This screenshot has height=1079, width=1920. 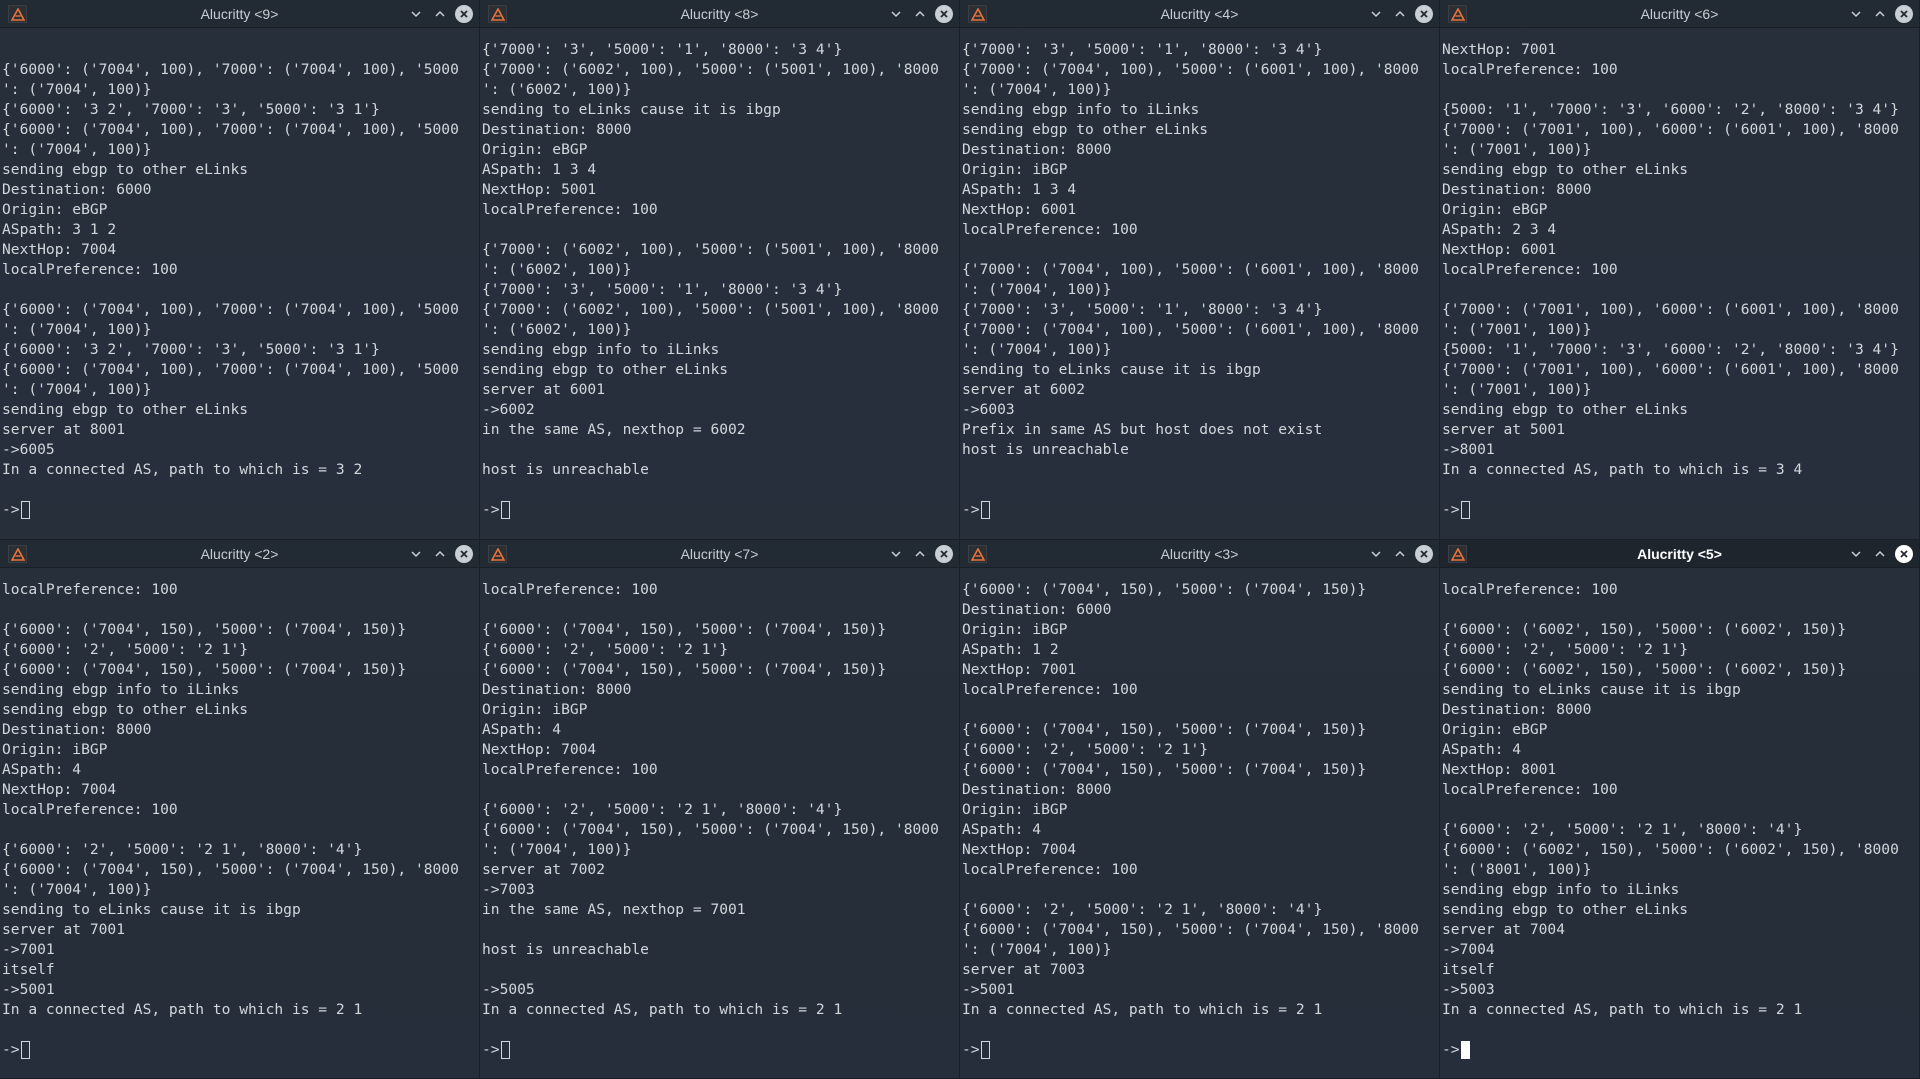 What do you see at coordinates (1199, 14) in the screenshot?
I see `window-titlebar: Alucritty <4>` at bounding box center [1199, 14].